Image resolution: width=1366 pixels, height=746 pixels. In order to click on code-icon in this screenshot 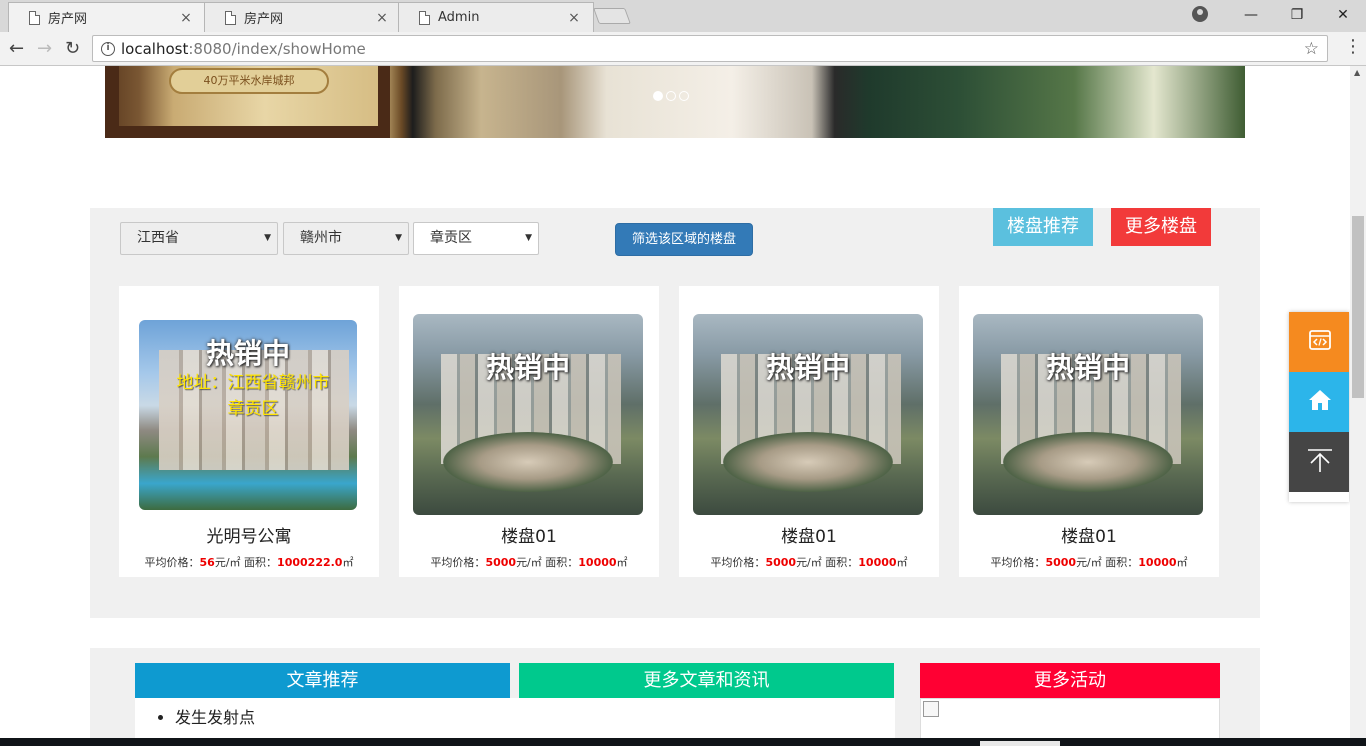, I will do `click(1320, 340)`.